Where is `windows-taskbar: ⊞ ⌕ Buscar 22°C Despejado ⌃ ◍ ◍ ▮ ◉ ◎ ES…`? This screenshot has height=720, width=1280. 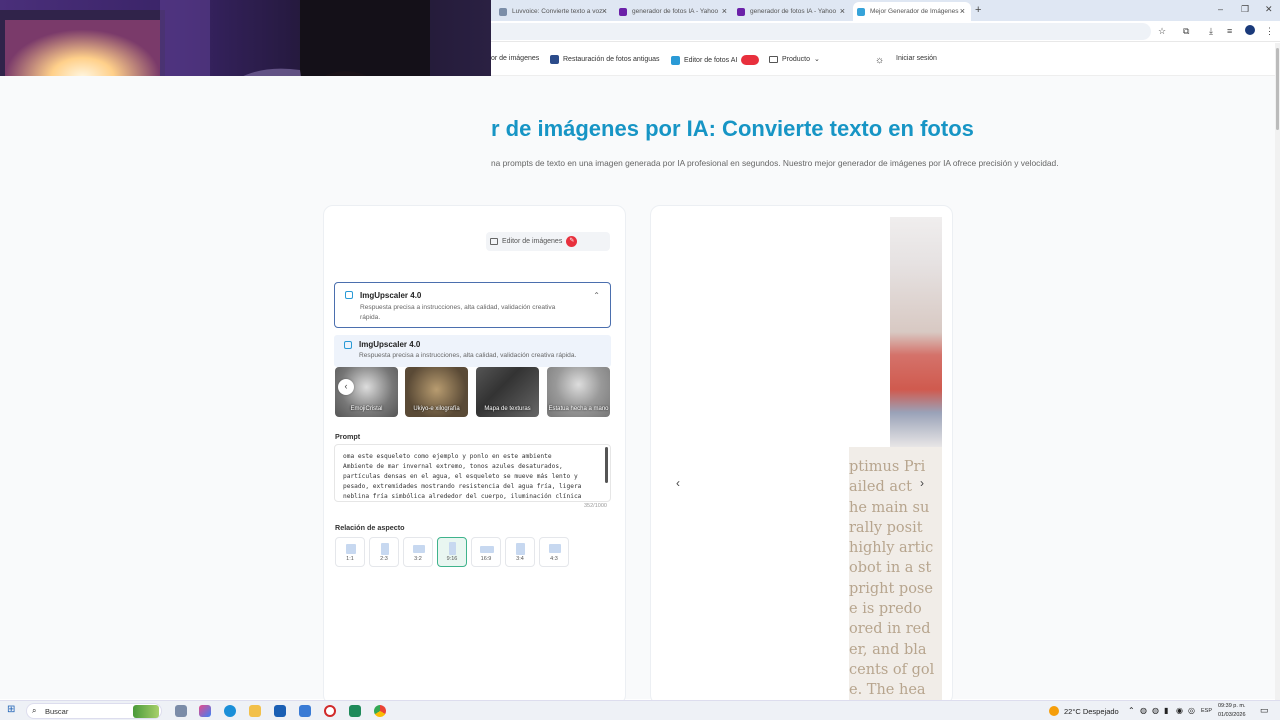
windows-taskbar: ⊞ ⌕ Buscar 22°C Despejado ⌃ ◍ ◍ ▮ ◉ ◎ ES… is located at coordinates (640, 710).